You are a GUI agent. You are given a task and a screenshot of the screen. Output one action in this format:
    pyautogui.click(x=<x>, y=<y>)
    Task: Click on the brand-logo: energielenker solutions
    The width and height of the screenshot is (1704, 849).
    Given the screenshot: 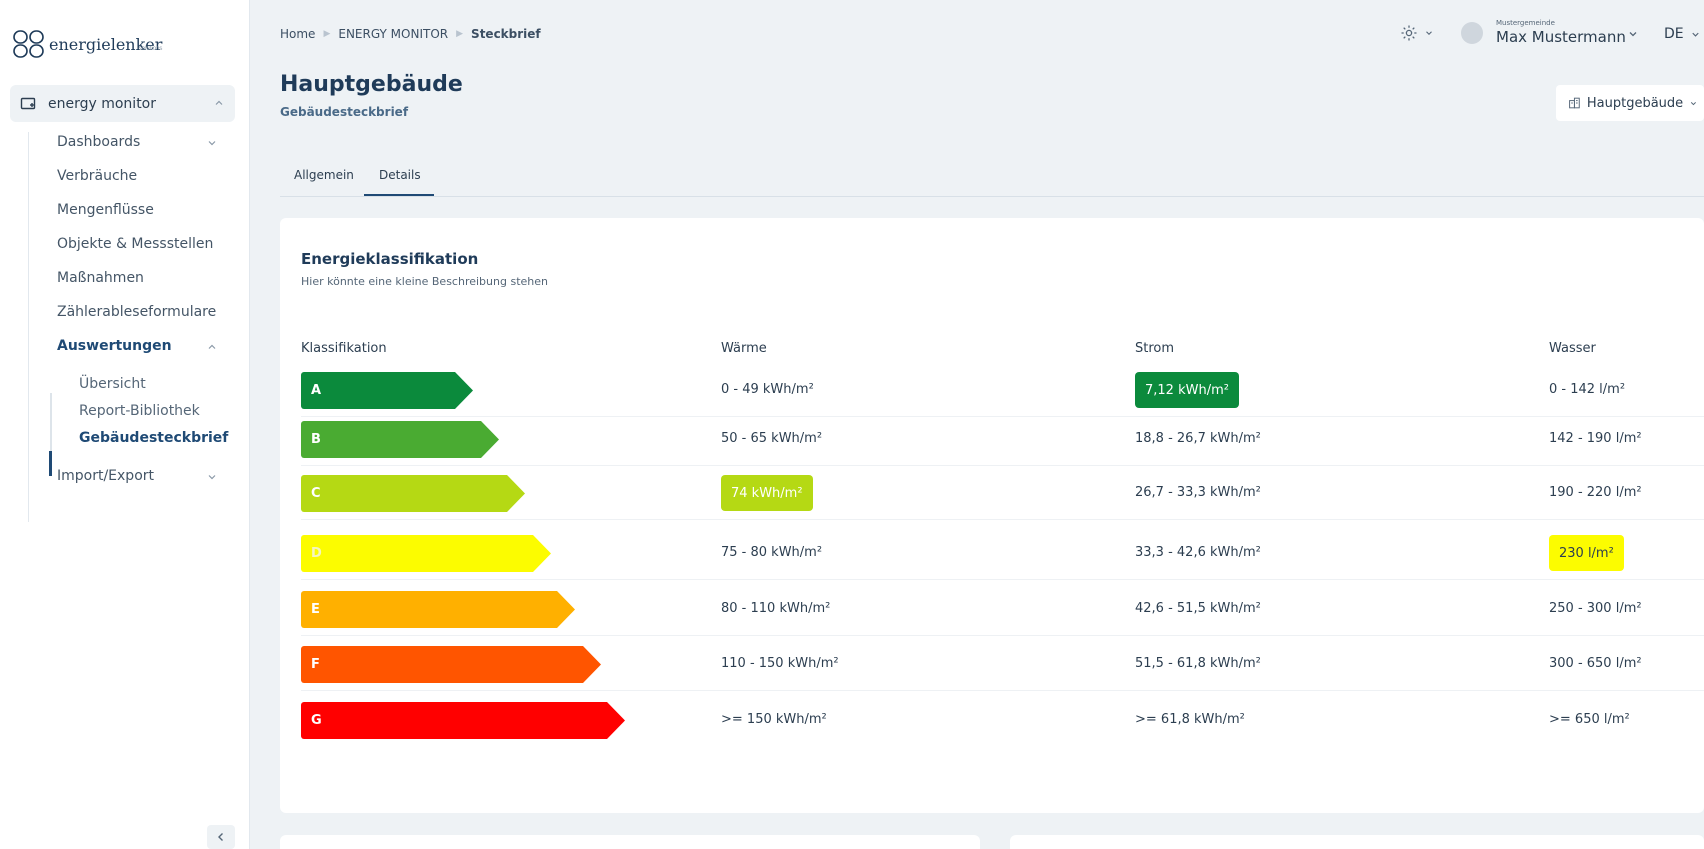 What is the action you would take?
    pyautogui.click(x=87, y=44)
    